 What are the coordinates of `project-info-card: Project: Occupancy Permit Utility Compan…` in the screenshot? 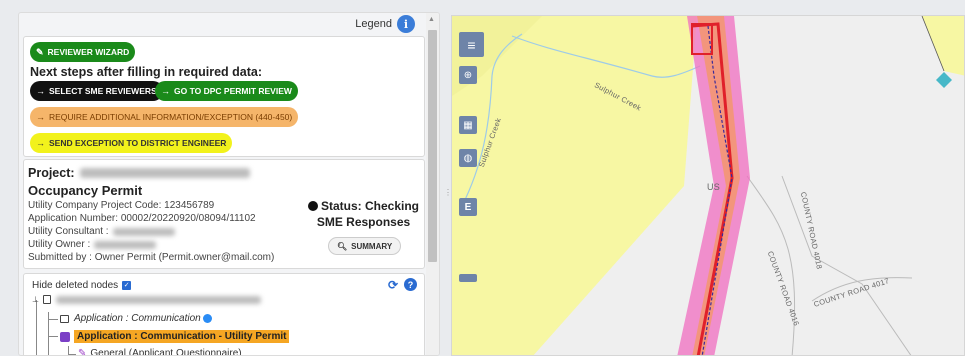 It's located at (224, 214).